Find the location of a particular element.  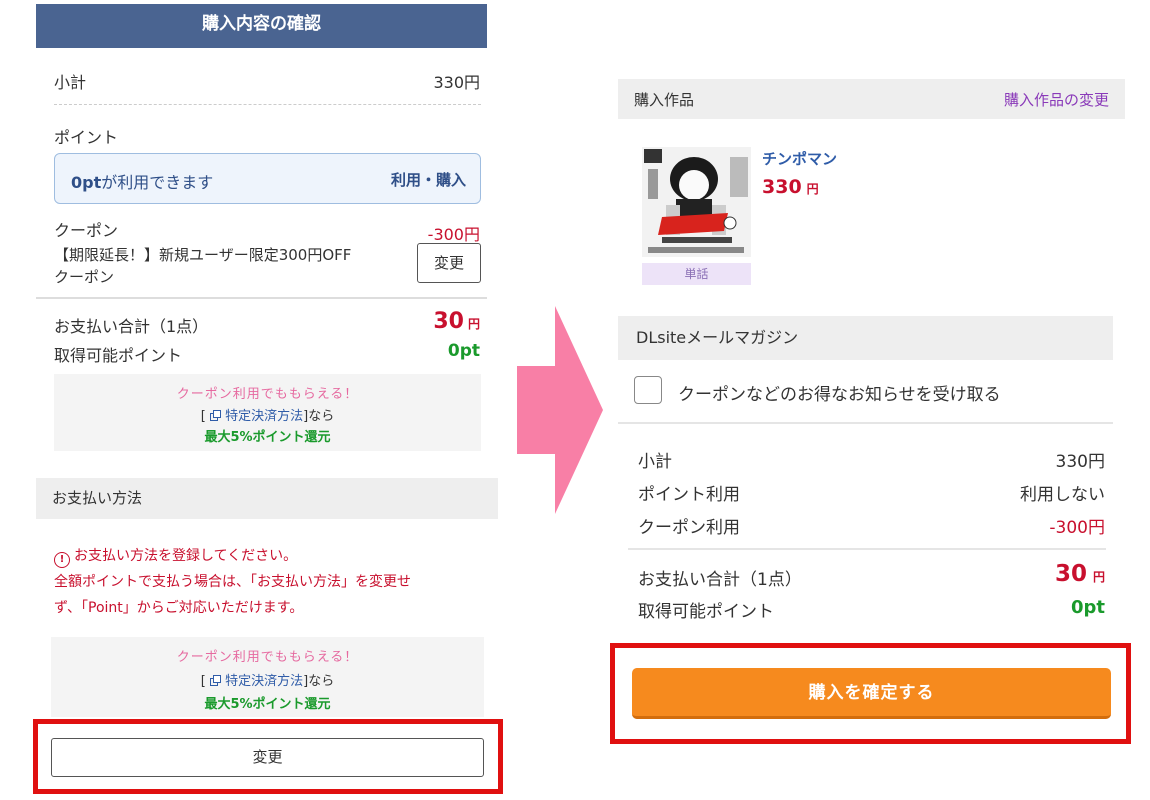

right-earnable-points-label: 取得可能ポイント is located at coordinates (706, 612).